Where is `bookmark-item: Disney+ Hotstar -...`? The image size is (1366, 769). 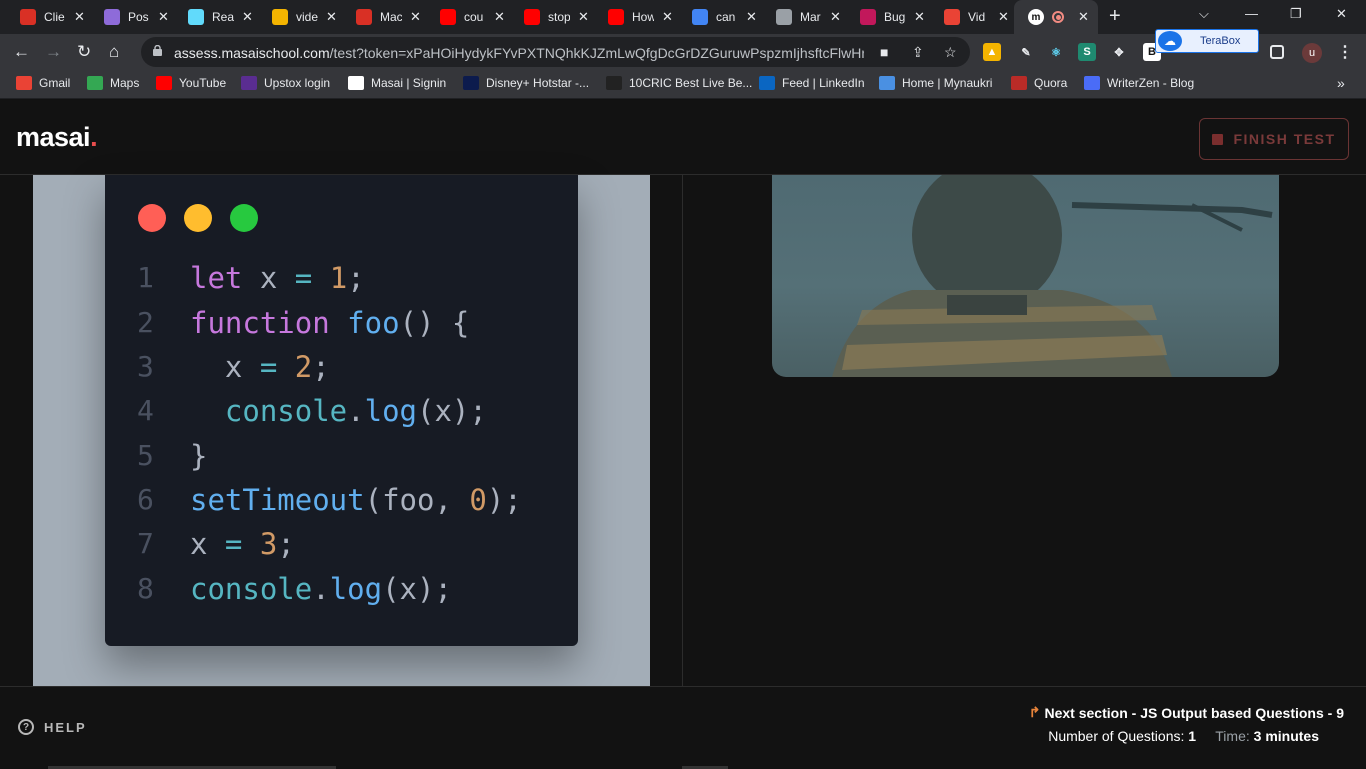 bookmark-item: Disney+ Hotstar -... is located at coordinates (526, 83).